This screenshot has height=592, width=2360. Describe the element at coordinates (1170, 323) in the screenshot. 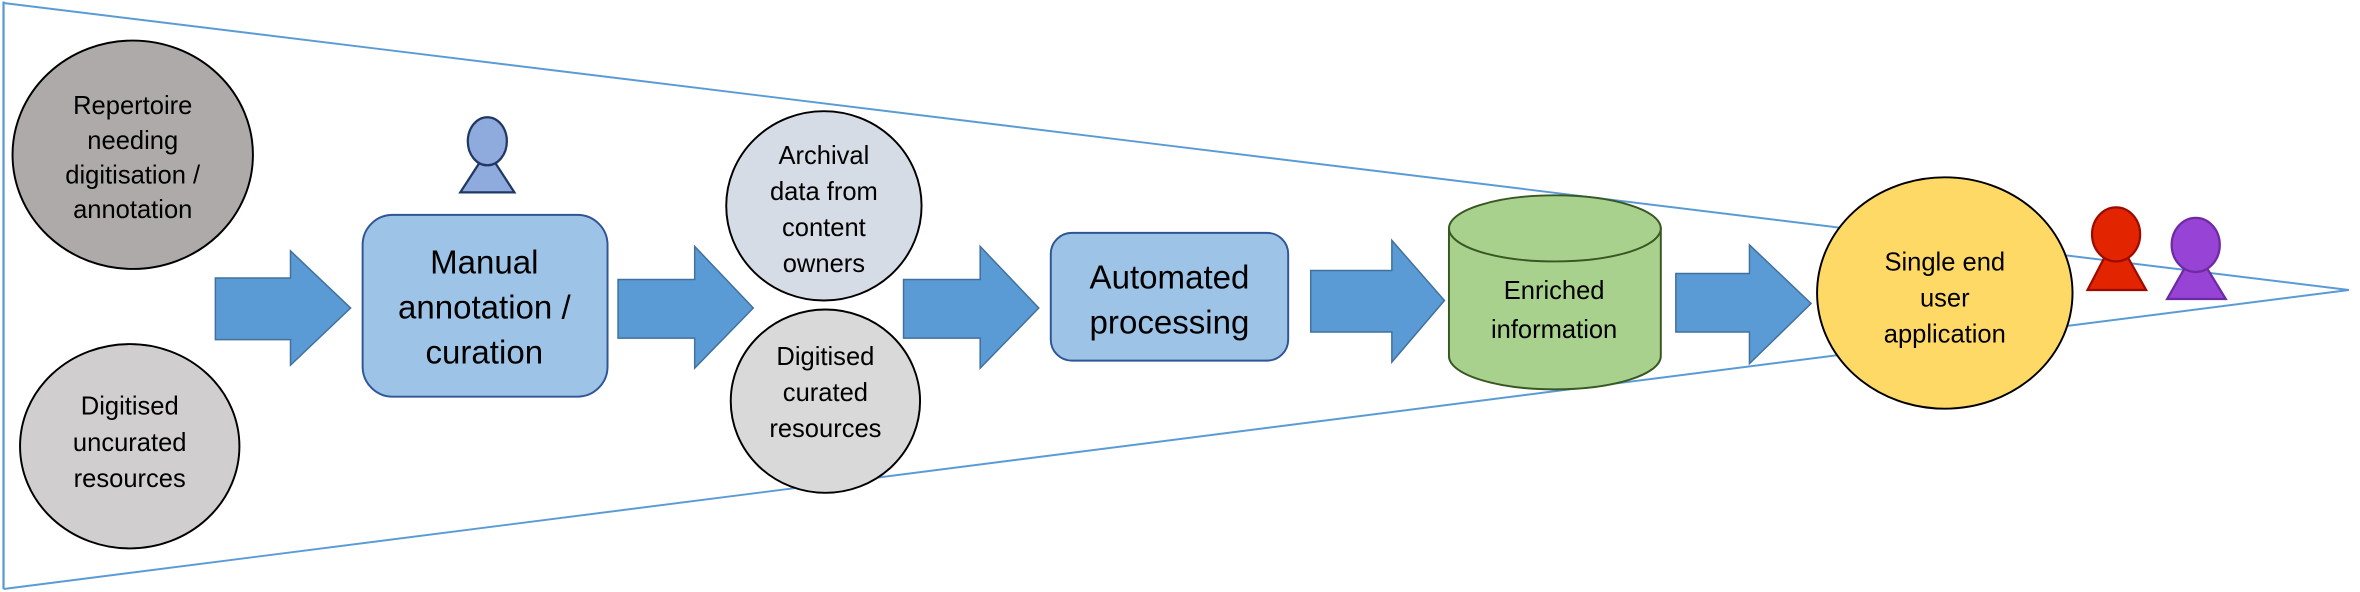

I see `automated-line: processing` at that location.